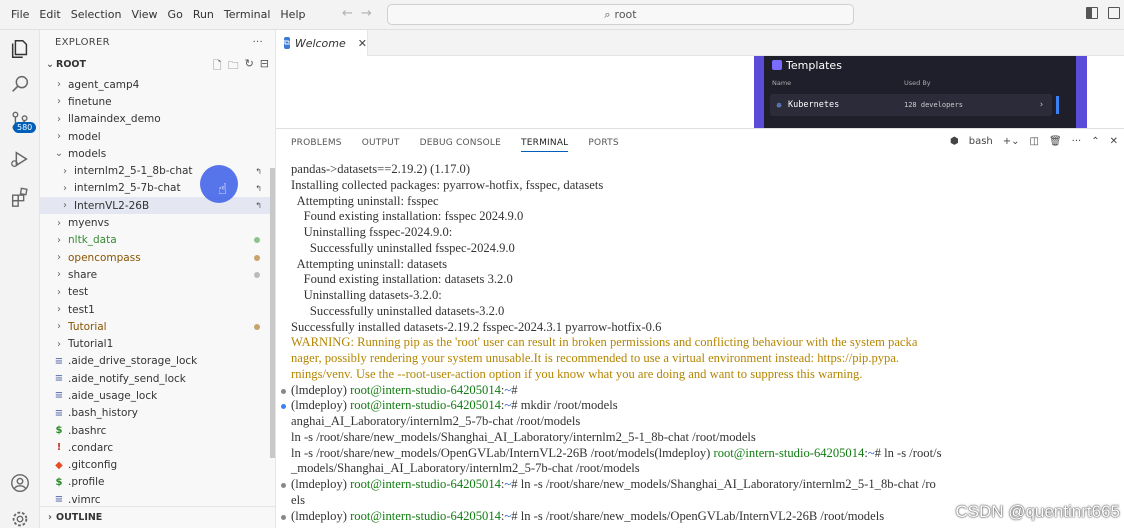 This screenshot has height=528, width=1124. Describe the element at coordinates (545, 145) in the screenshot. I see `panel-tab-terminal: TERMINAL` at that location.